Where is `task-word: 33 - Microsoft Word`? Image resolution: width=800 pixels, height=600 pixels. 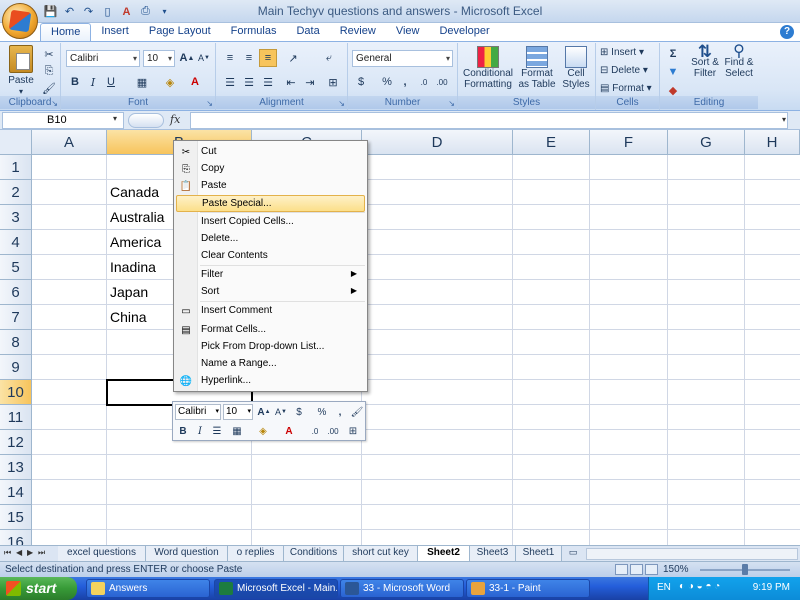
task-word: 33 - Microsoft Word is located at coordinates (402, 588).